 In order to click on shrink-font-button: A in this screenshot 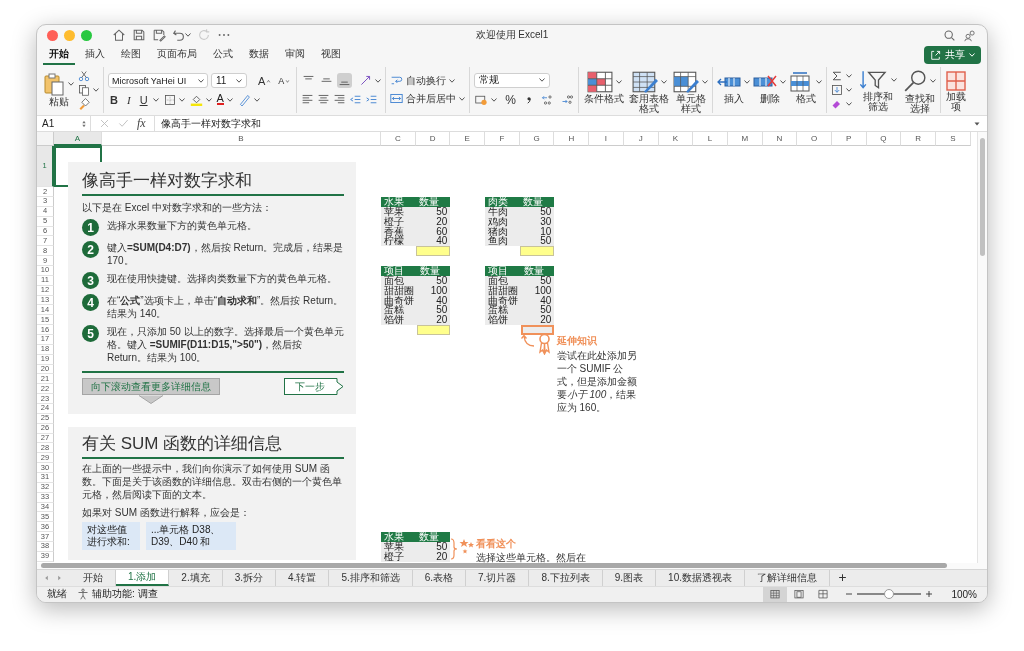, I will do `click(284, 80)`.